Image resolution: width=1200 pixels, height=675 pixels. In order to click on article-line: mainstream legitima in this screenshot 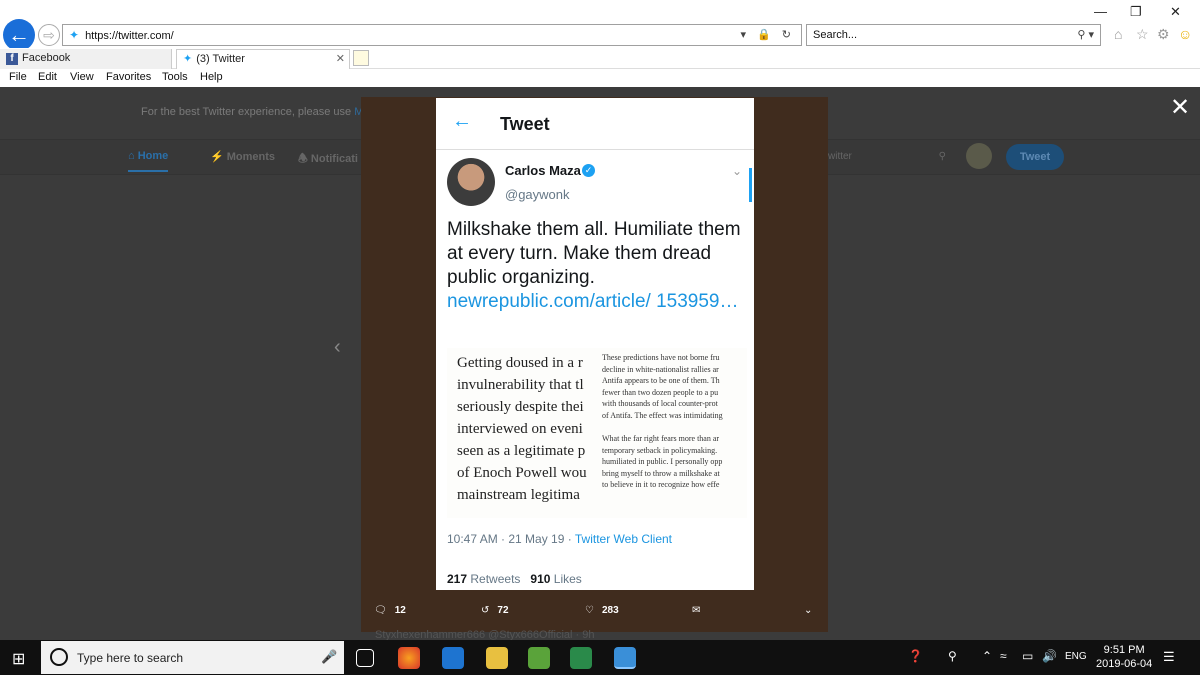, I will do `click(518, 495)`.